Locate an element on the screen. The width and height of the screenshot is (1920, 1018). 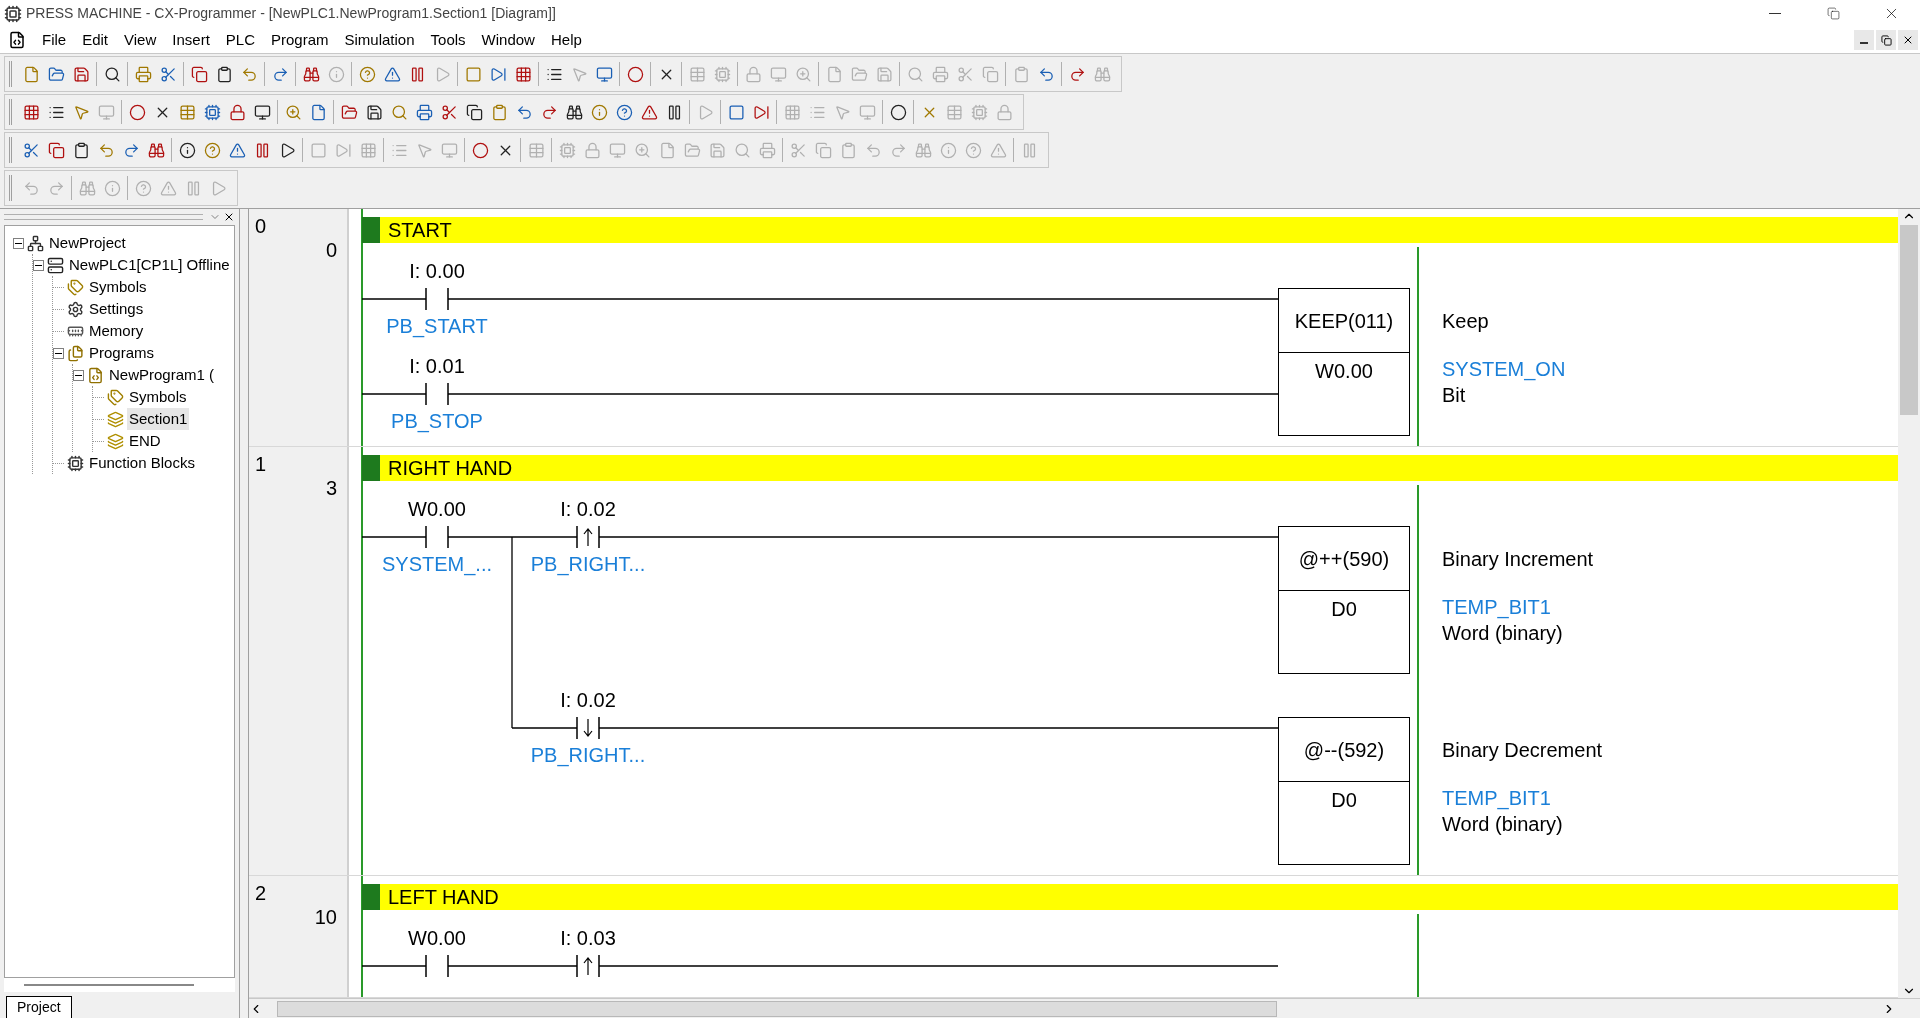
contact-address: I: 0.03 is located at coordinates (588, 938).